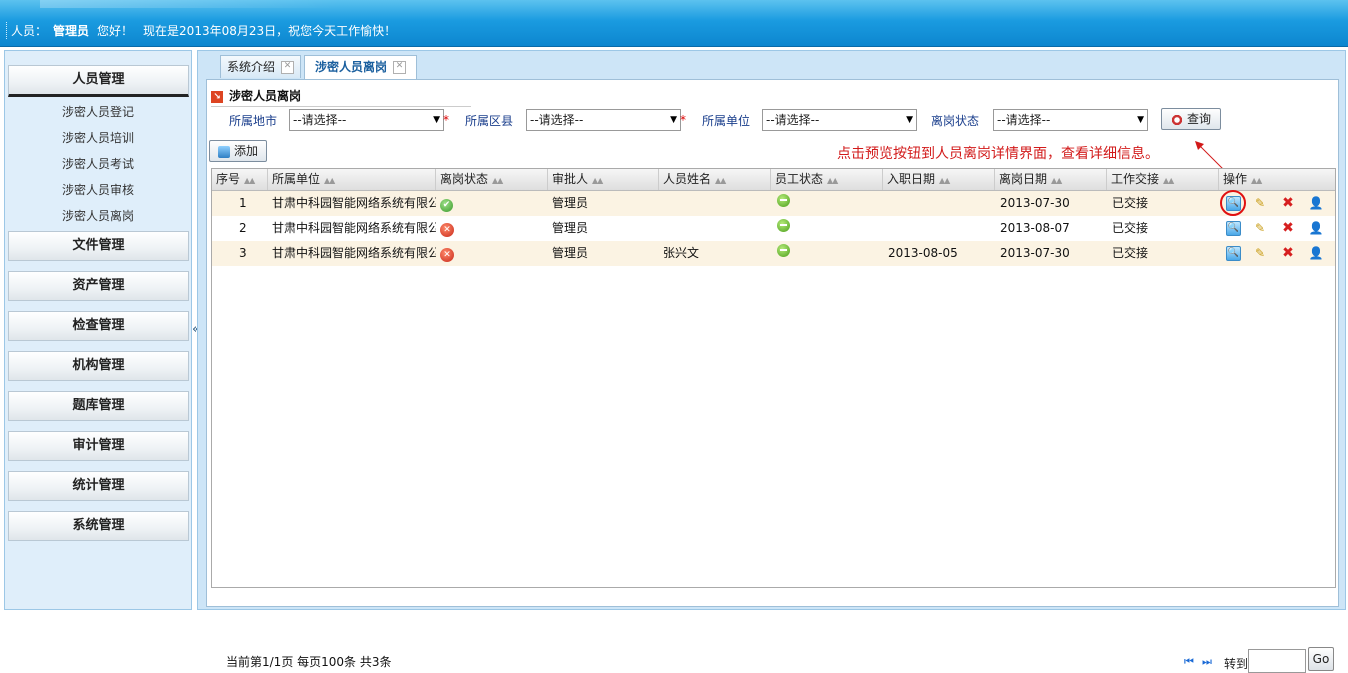  I want to click on sidebar-item-register: 涉密人员登记, so click(98, 112).